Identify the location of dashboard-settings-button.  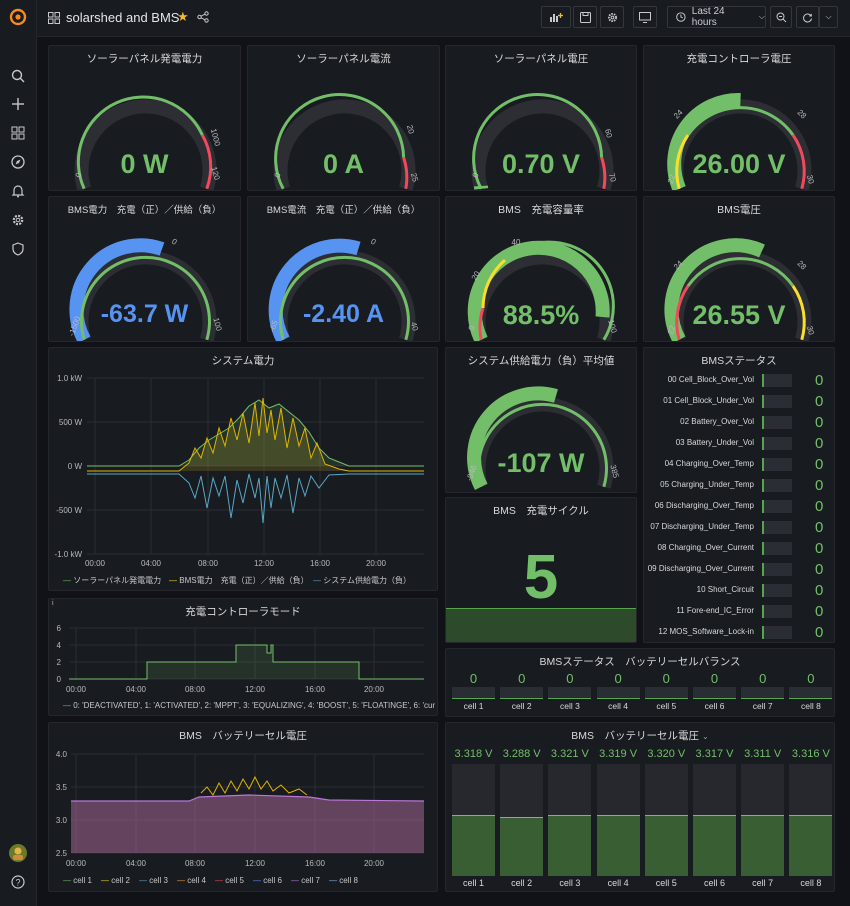
(612, 17).